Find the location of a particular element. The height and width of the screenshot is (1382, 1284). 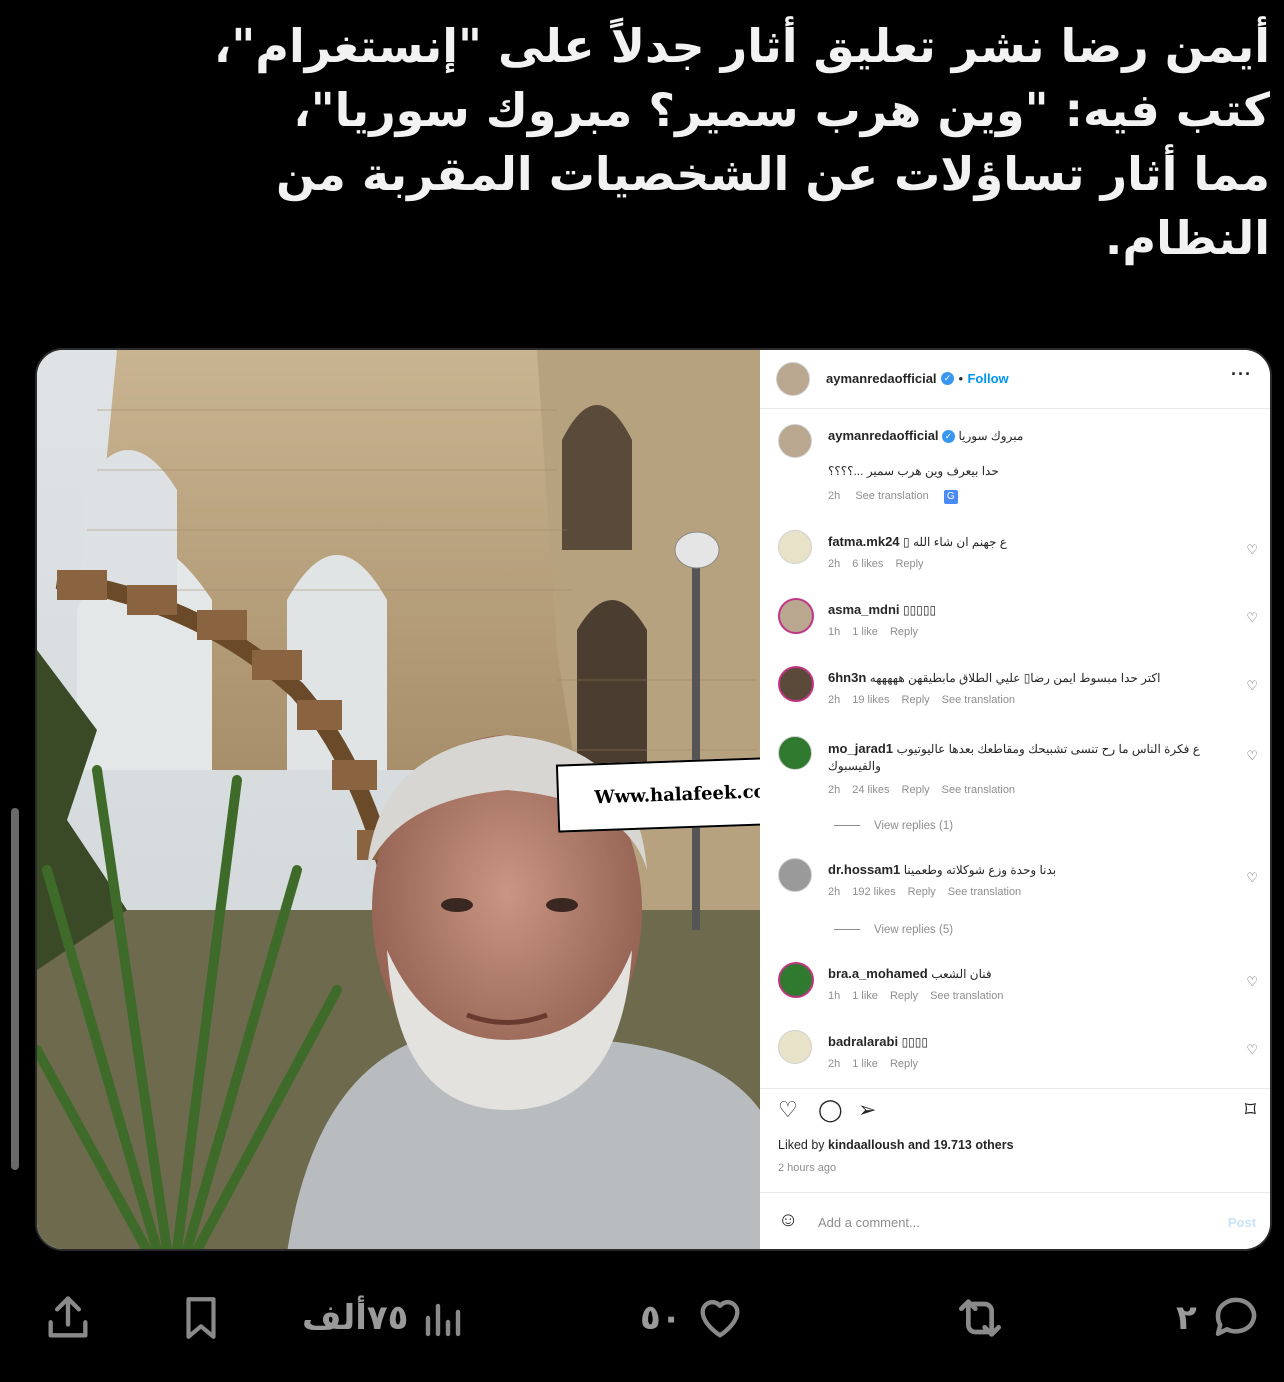

emoji-icon: ☺ is located at coordinates (788, 1220).